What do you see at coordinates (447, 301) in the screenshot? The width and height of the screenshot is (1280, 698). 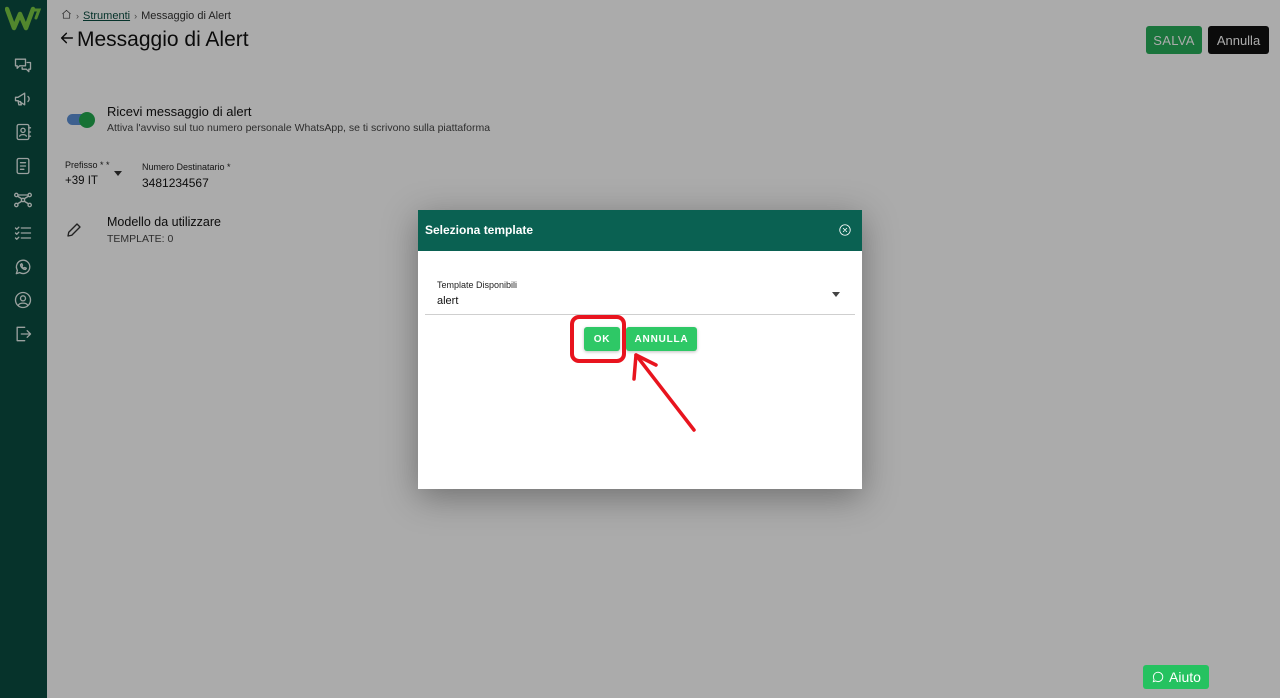 I see `template-select: alert` at bounding box center [447, 301].